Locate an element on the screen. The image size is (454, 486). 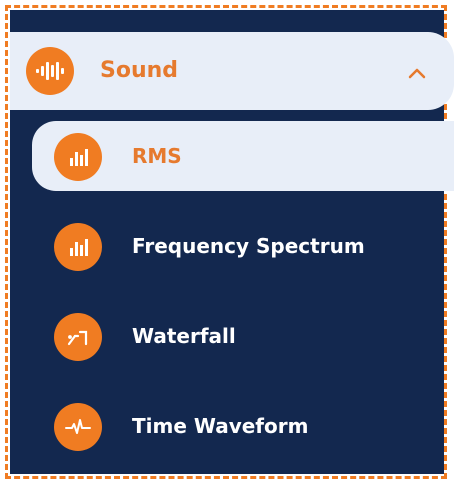
chevron-up-icon is located at coordinates (417, 73).